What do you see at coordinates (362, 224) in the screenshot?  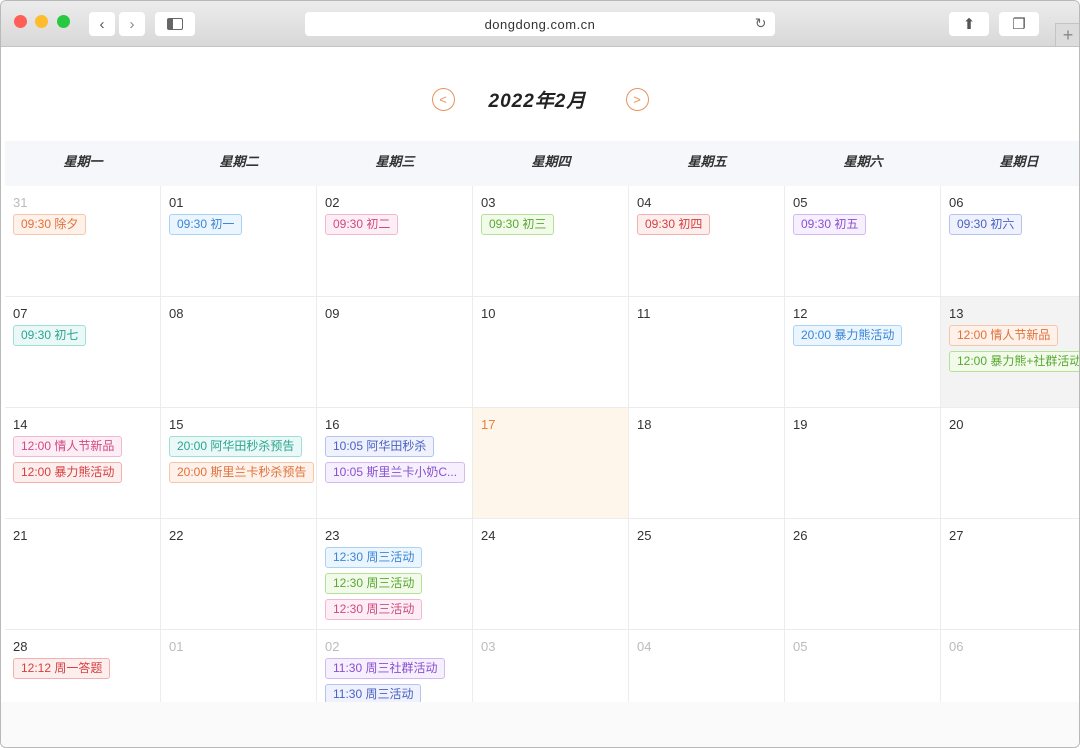 I see `event-tag: 09:30 初二` at bounding box center [362, 224].